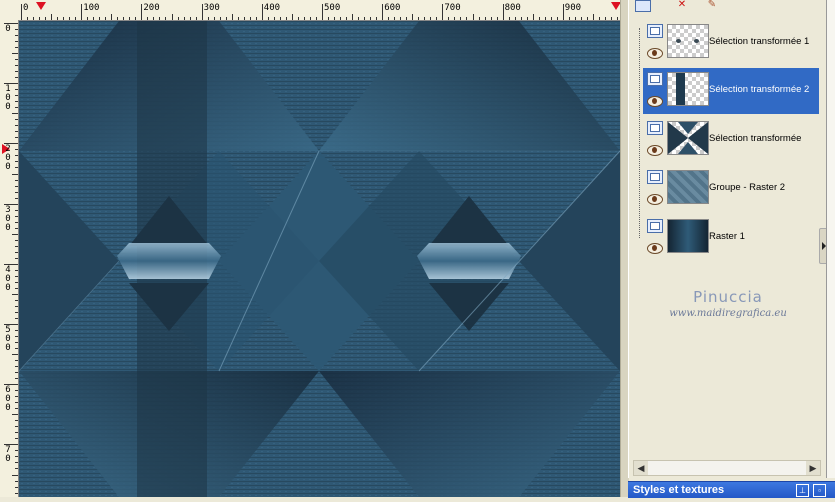 The image size is (835, 502). I want to click on ruler-label: 900, so click(573, 8).